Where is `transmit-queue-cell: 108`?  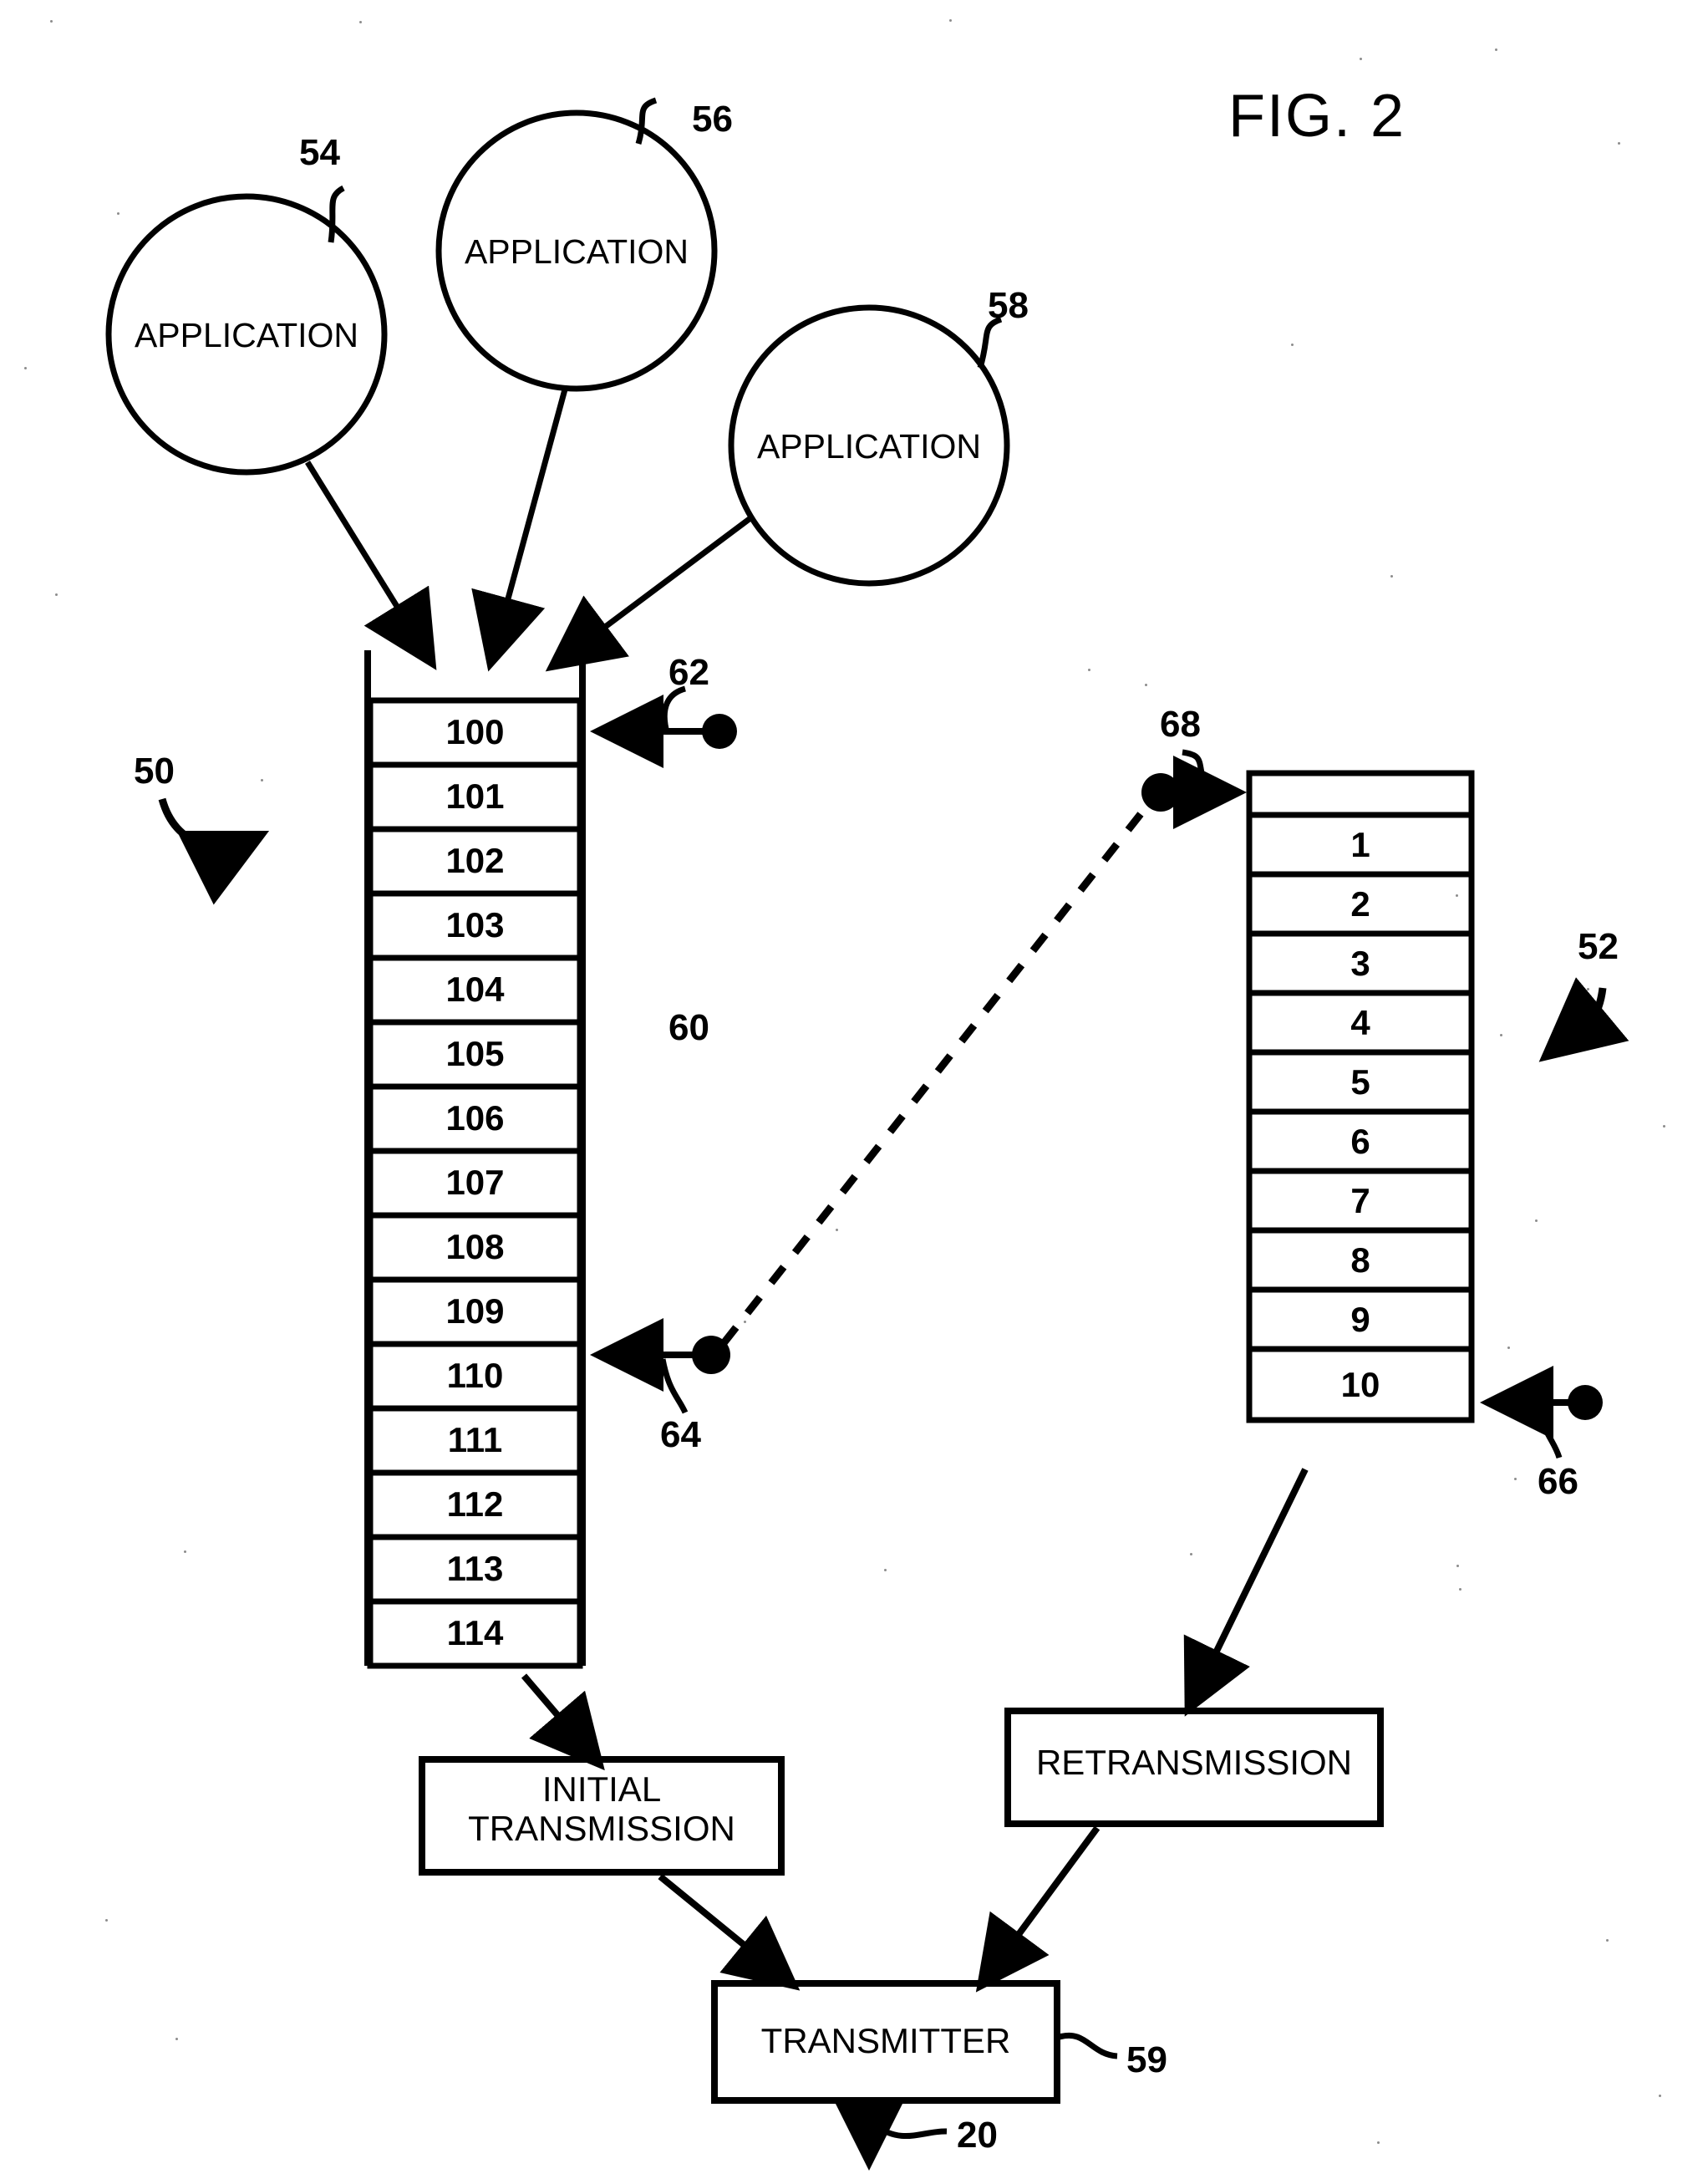 transmit-queue-cell: 108 is located at coordinates (475, 1246).